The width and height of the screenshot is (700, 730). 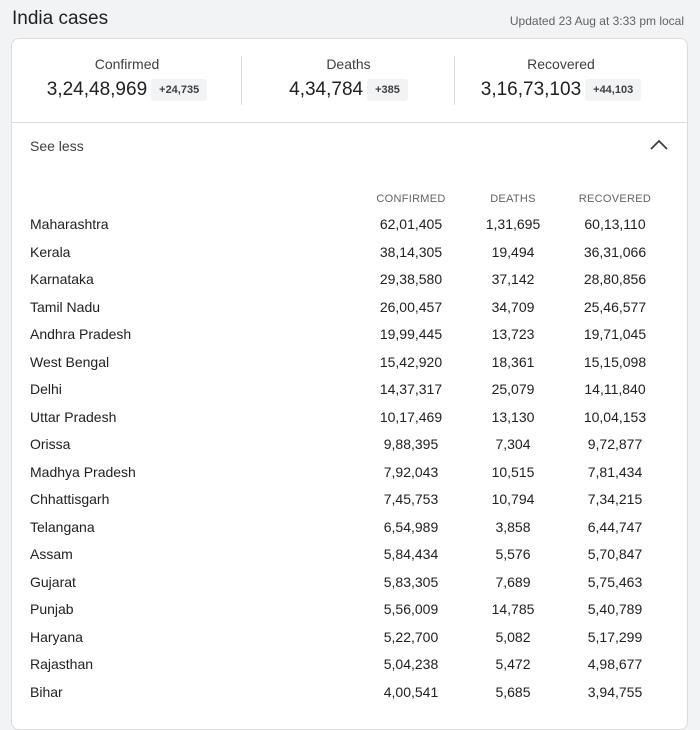 What do you see at coordinates (561, 64) in the screenshot?
I see `stat-recovered-label: Recovered` at bounding box center [561, 64].